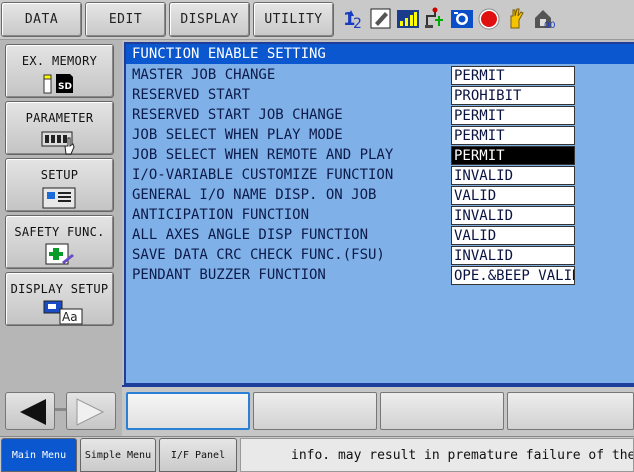 This screenshot has height=472, width=634. Describe the element at coordinates (118, 455) in the screenshot. I see `simple-menu-tab: Simple Menu` at that location.